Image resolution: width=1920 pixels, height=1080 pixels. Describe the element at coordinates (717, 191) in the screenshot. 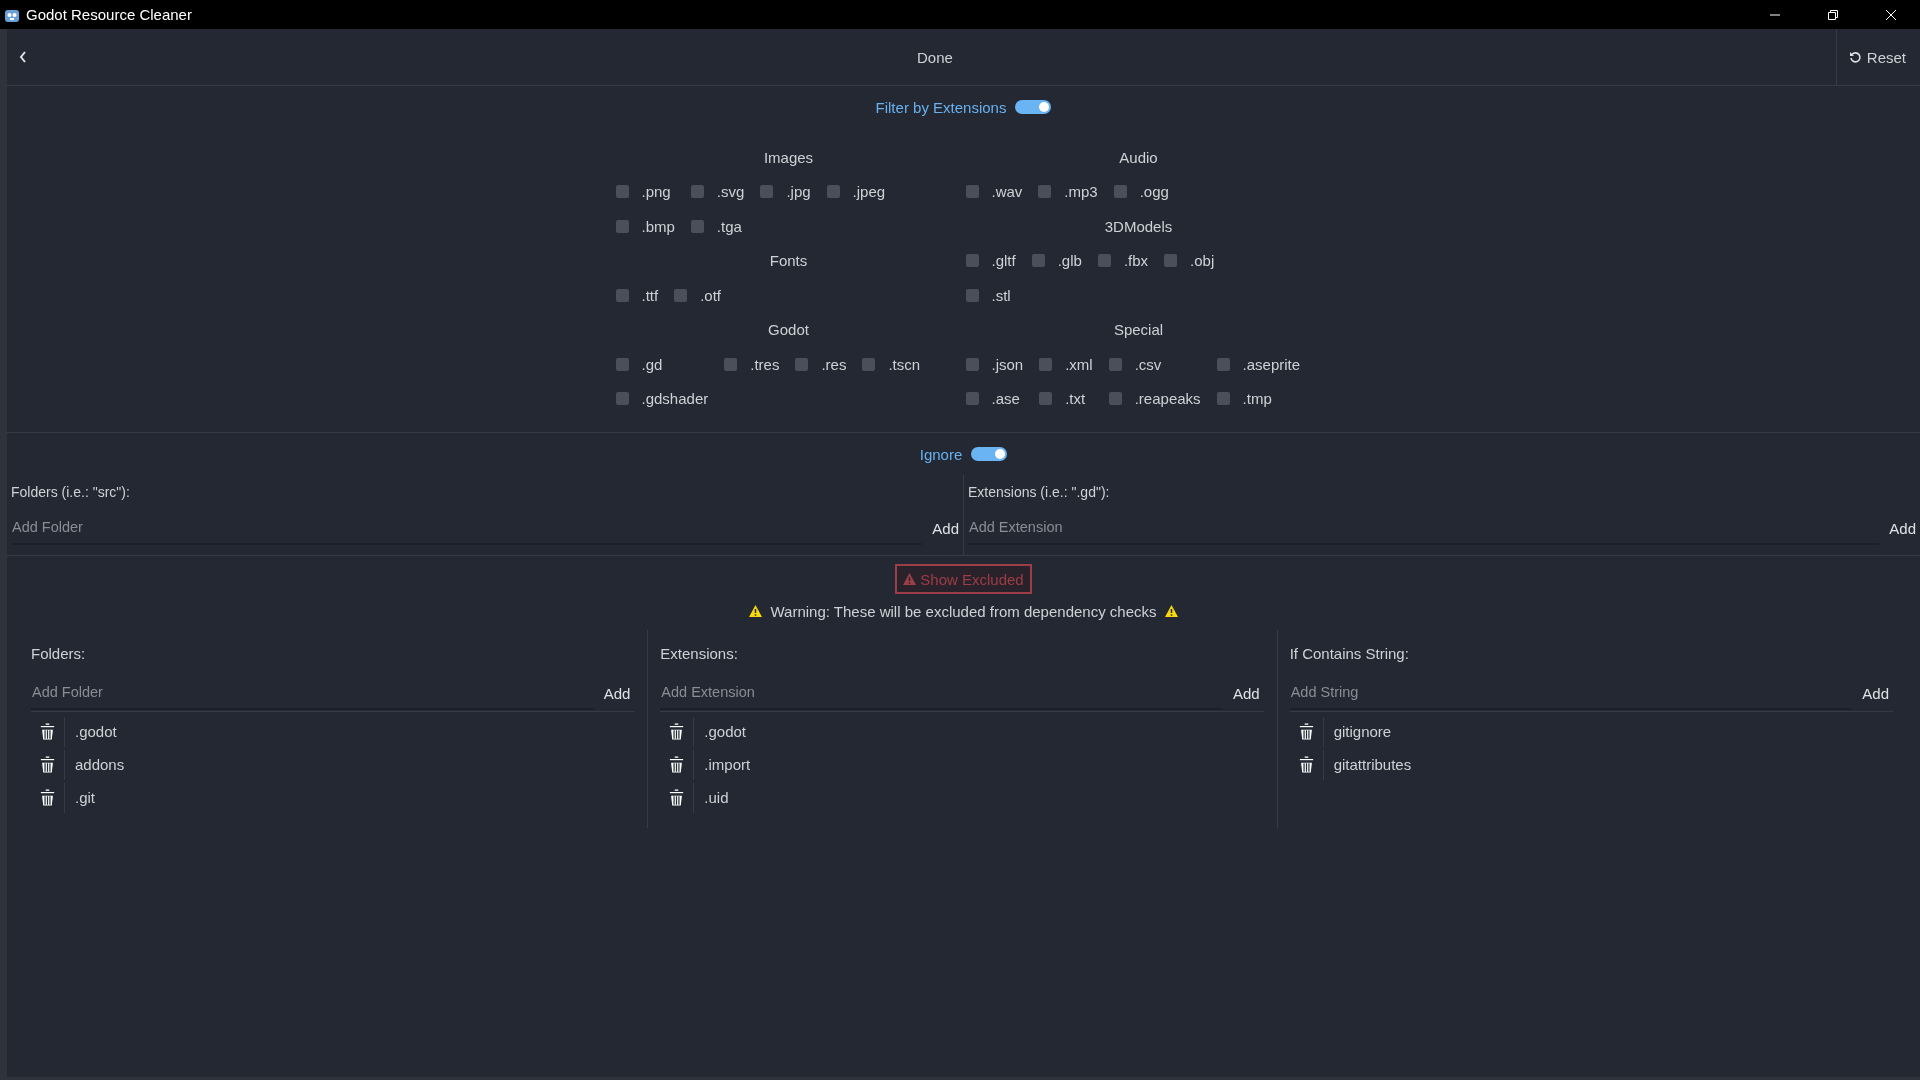

I see `extension-checkbox: .svg` at that location.